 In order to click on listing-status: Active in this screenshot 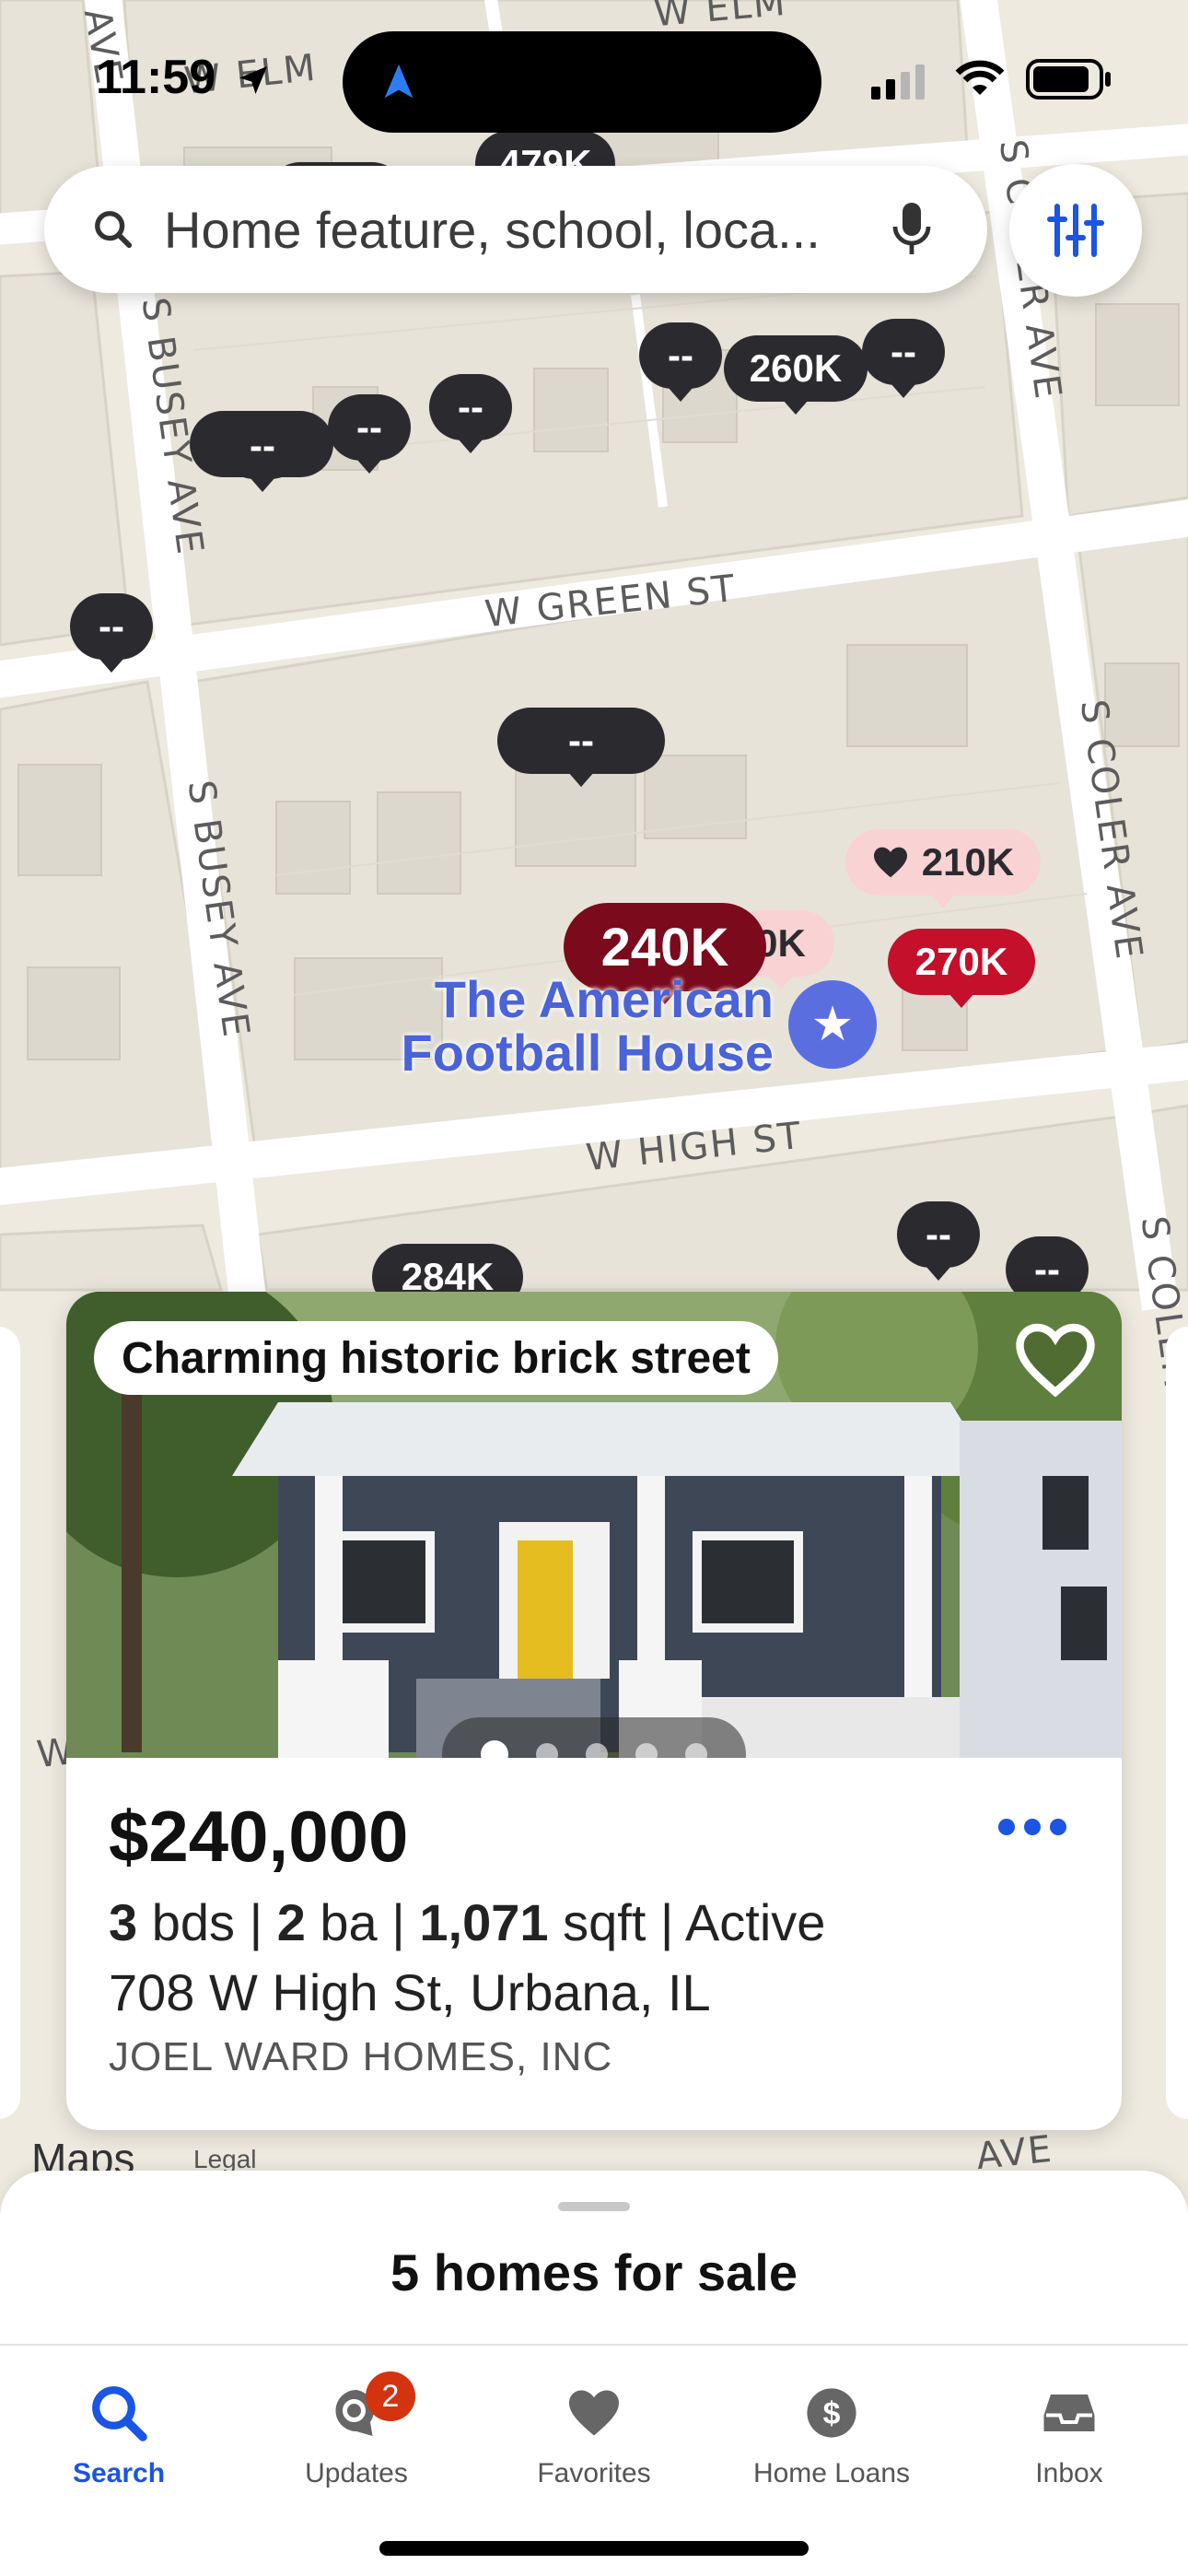, I will do `click(755, 1922)`.